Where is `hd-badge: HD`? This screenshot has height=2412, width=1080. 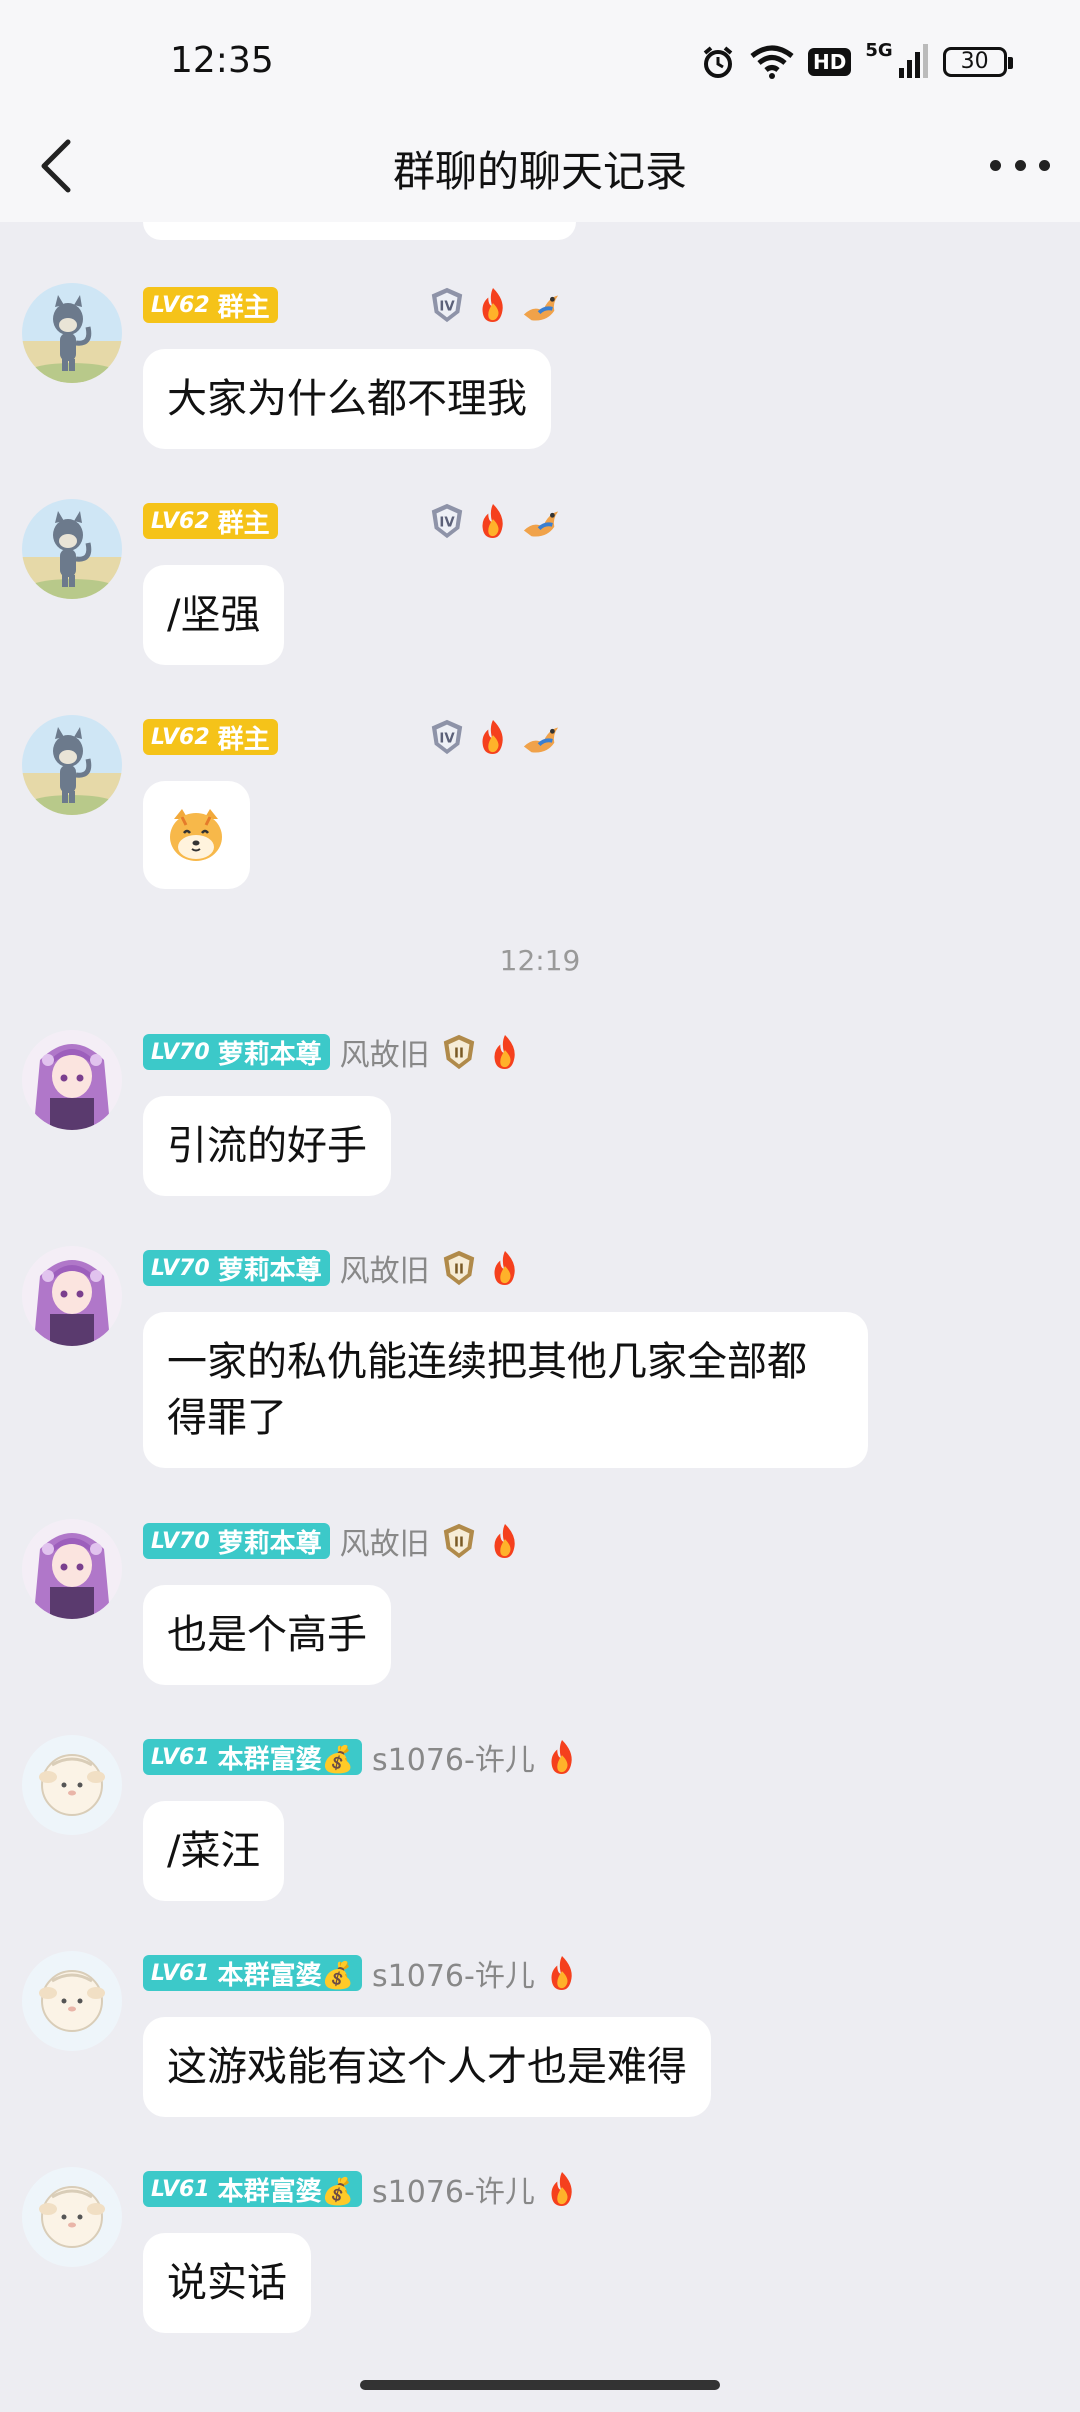
hd-badge: HD is located at coordinates (830, 62).